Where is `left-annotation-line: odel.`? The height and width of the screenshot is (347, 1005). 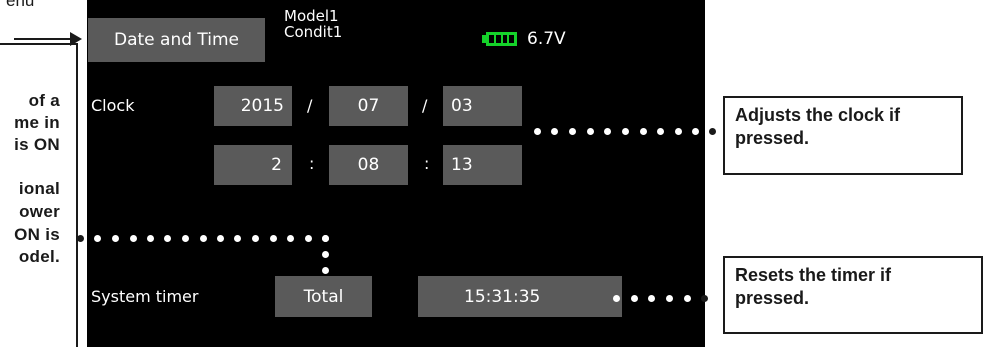
left-annotation-line: odel. is located at coordinates (39, 256).